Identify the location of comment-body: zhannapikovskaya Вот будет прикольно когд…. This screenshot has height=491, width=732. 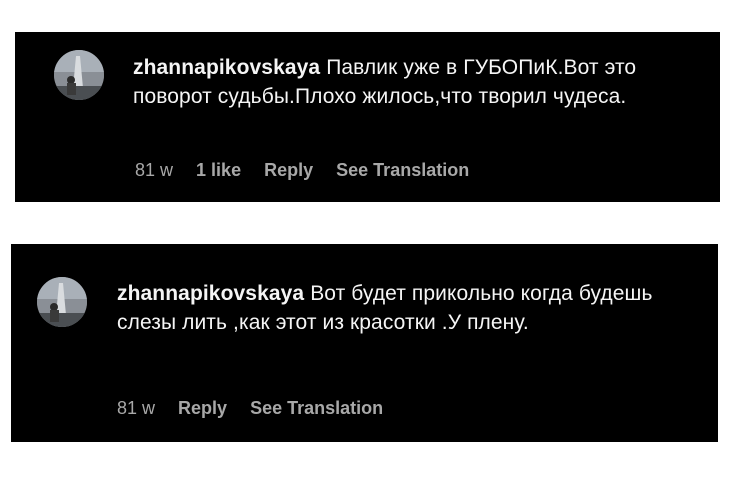
(412, 308).